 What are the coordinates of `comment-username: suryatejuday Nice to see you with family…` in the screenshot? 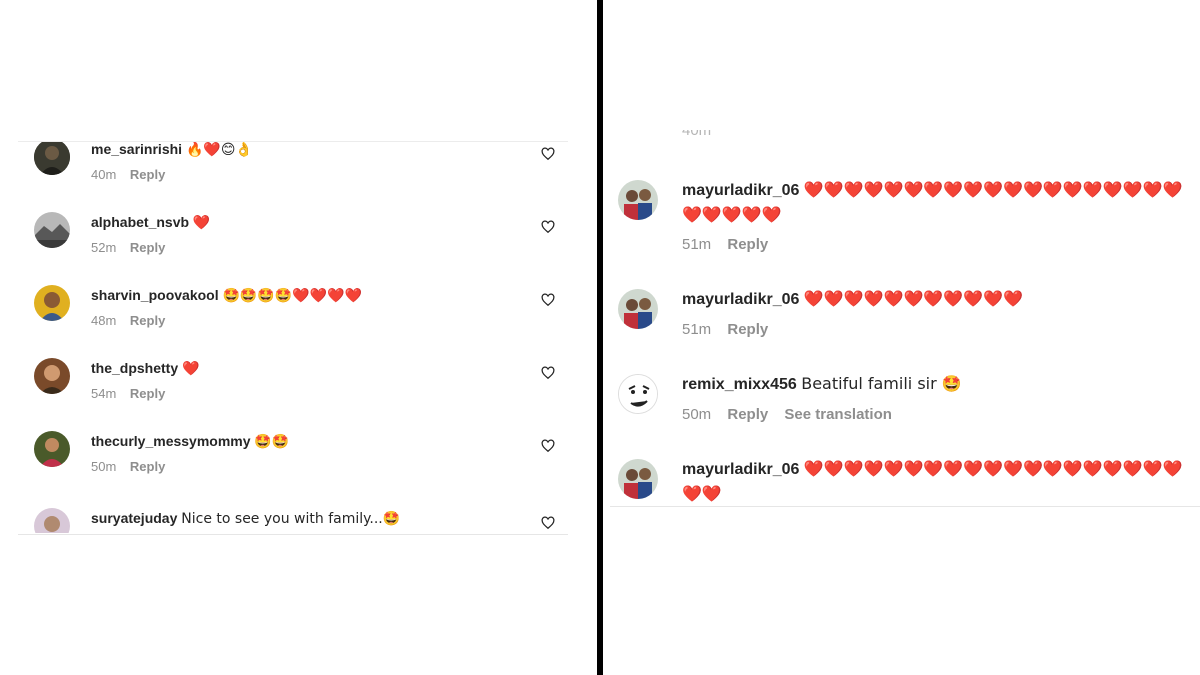 It's located at (245, 518).